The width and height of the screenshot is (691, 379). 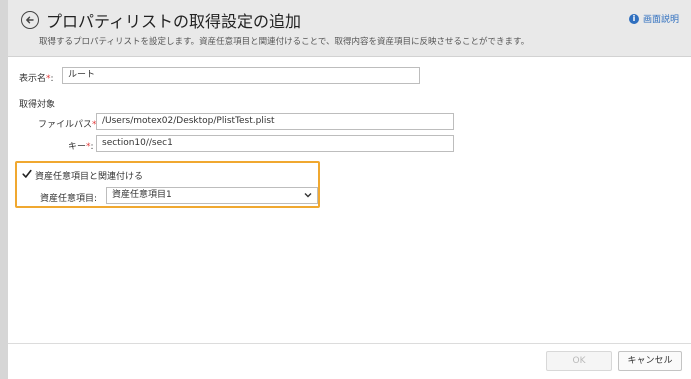 What do you see at coordinates (33, 79) in the screenshot?
I see `display-name-label-text: 表示名` at bounding box center [33, 79].